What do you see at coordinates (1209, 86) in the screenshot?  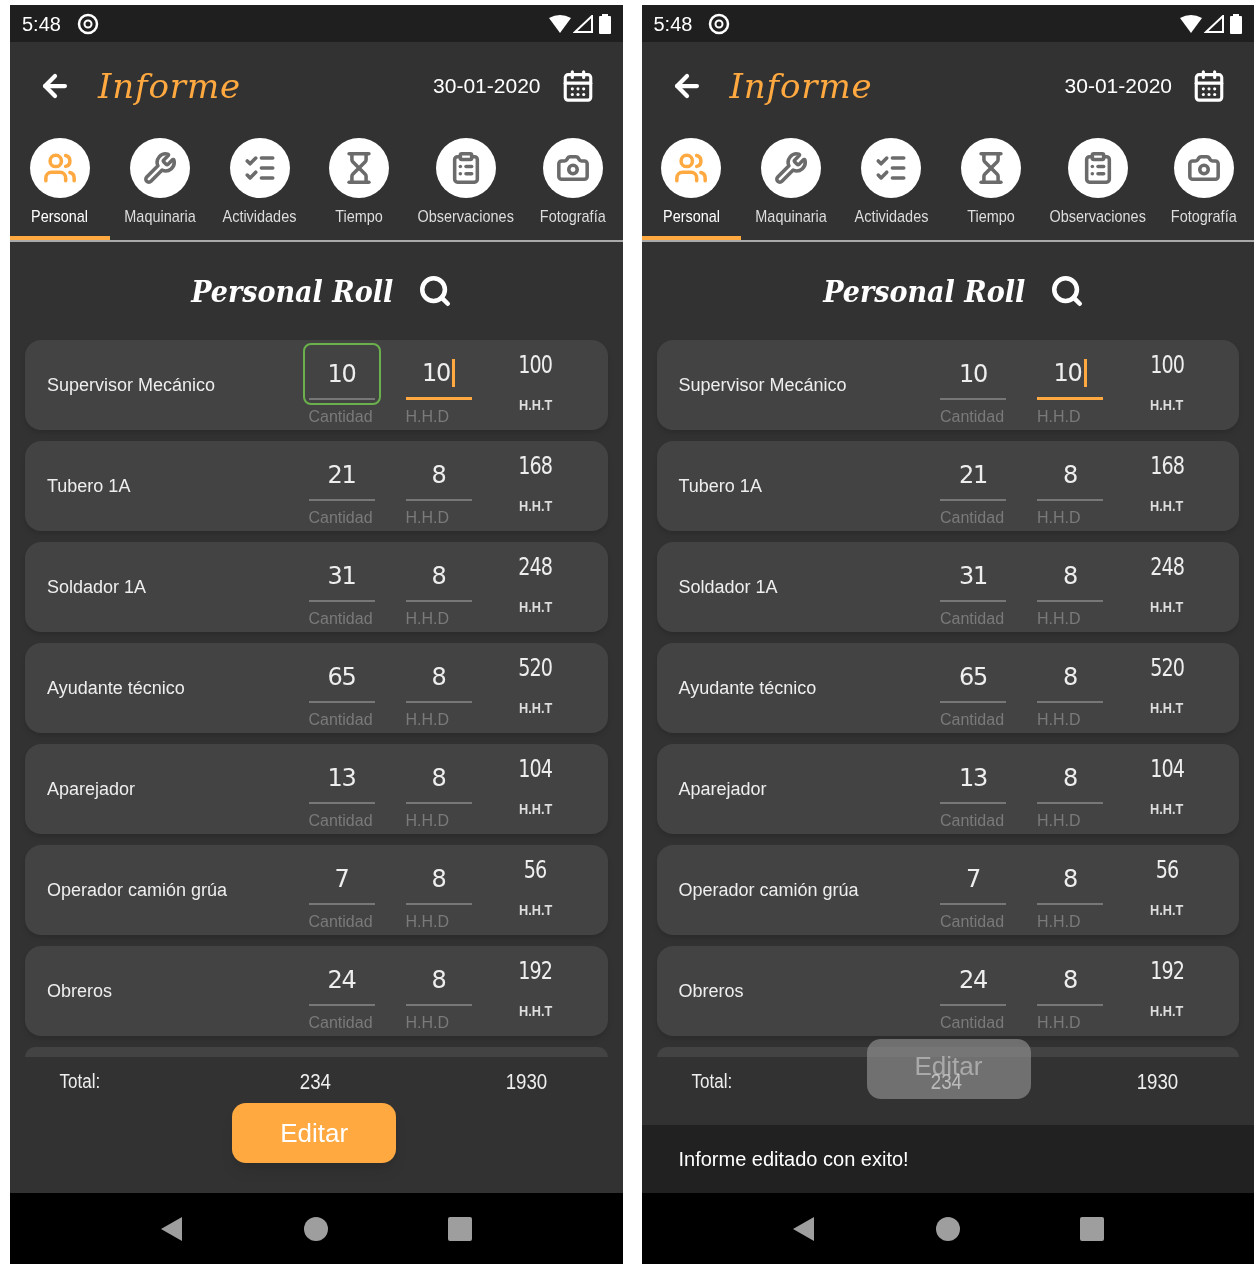 I see `calendar-icon` at bounding box center [1209, 86].